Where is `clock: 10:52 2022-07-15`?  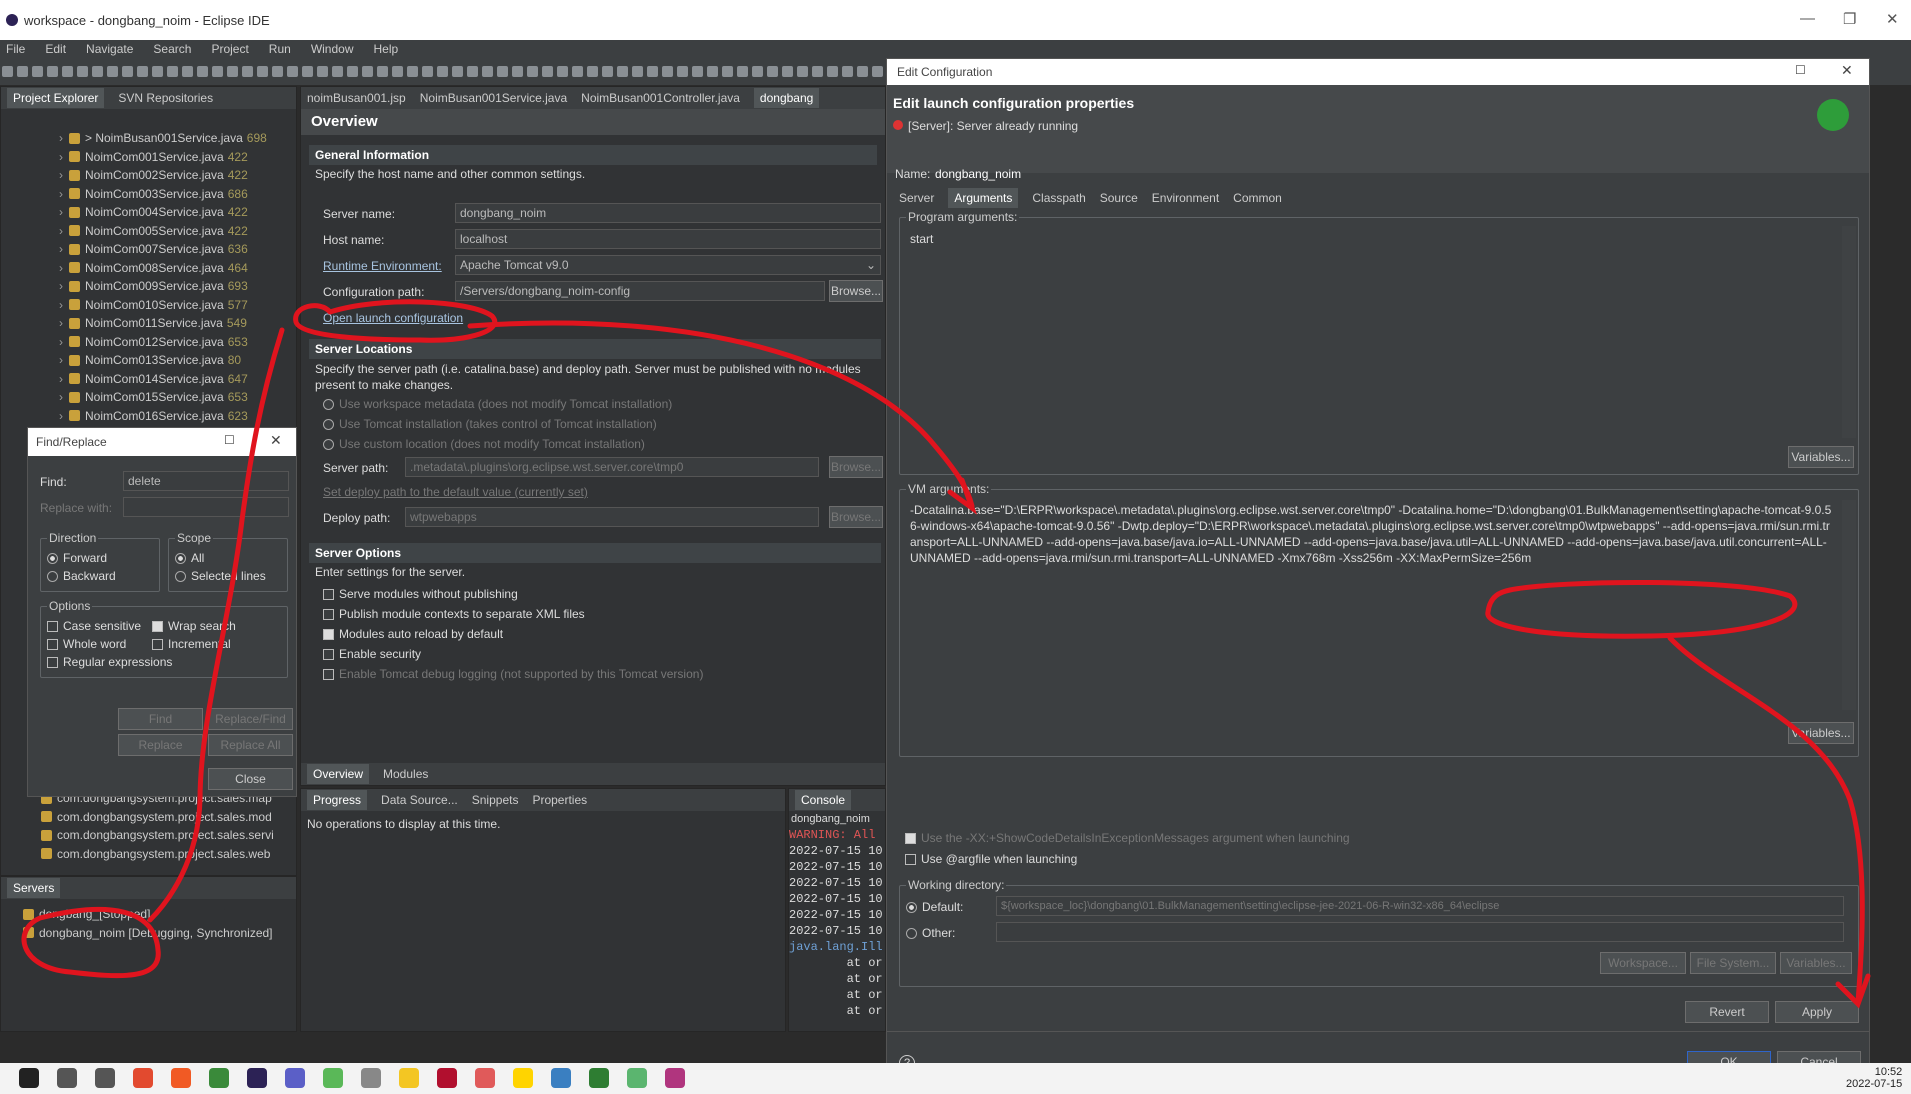 clock: 10:52 2022-07-15 is located at coordinates (1874, 1078).